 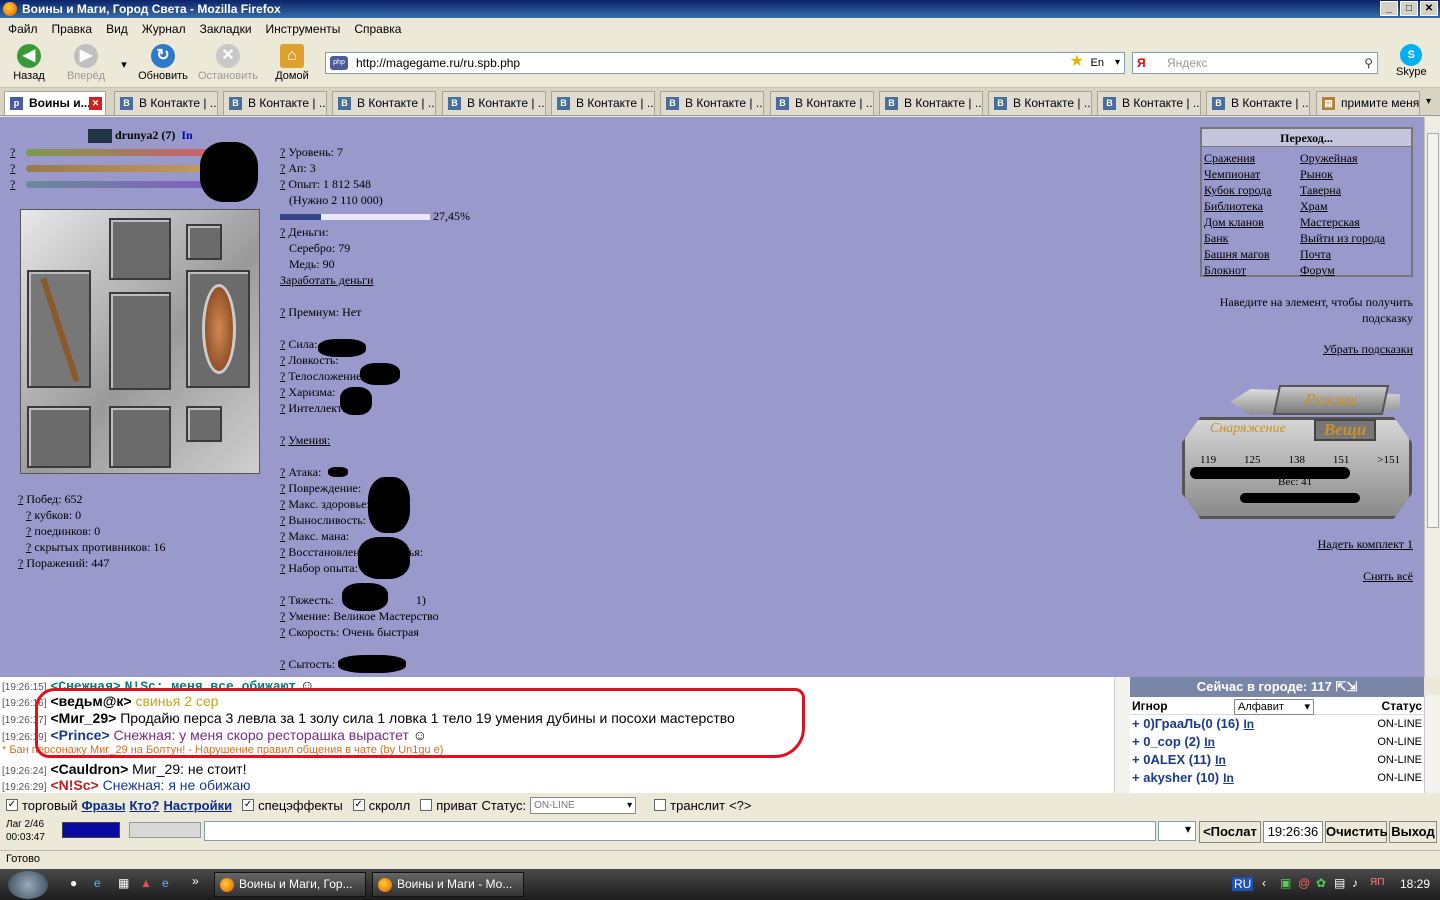 I want to click on tray-app-icon: ▣, so click(x=1285, y=883).